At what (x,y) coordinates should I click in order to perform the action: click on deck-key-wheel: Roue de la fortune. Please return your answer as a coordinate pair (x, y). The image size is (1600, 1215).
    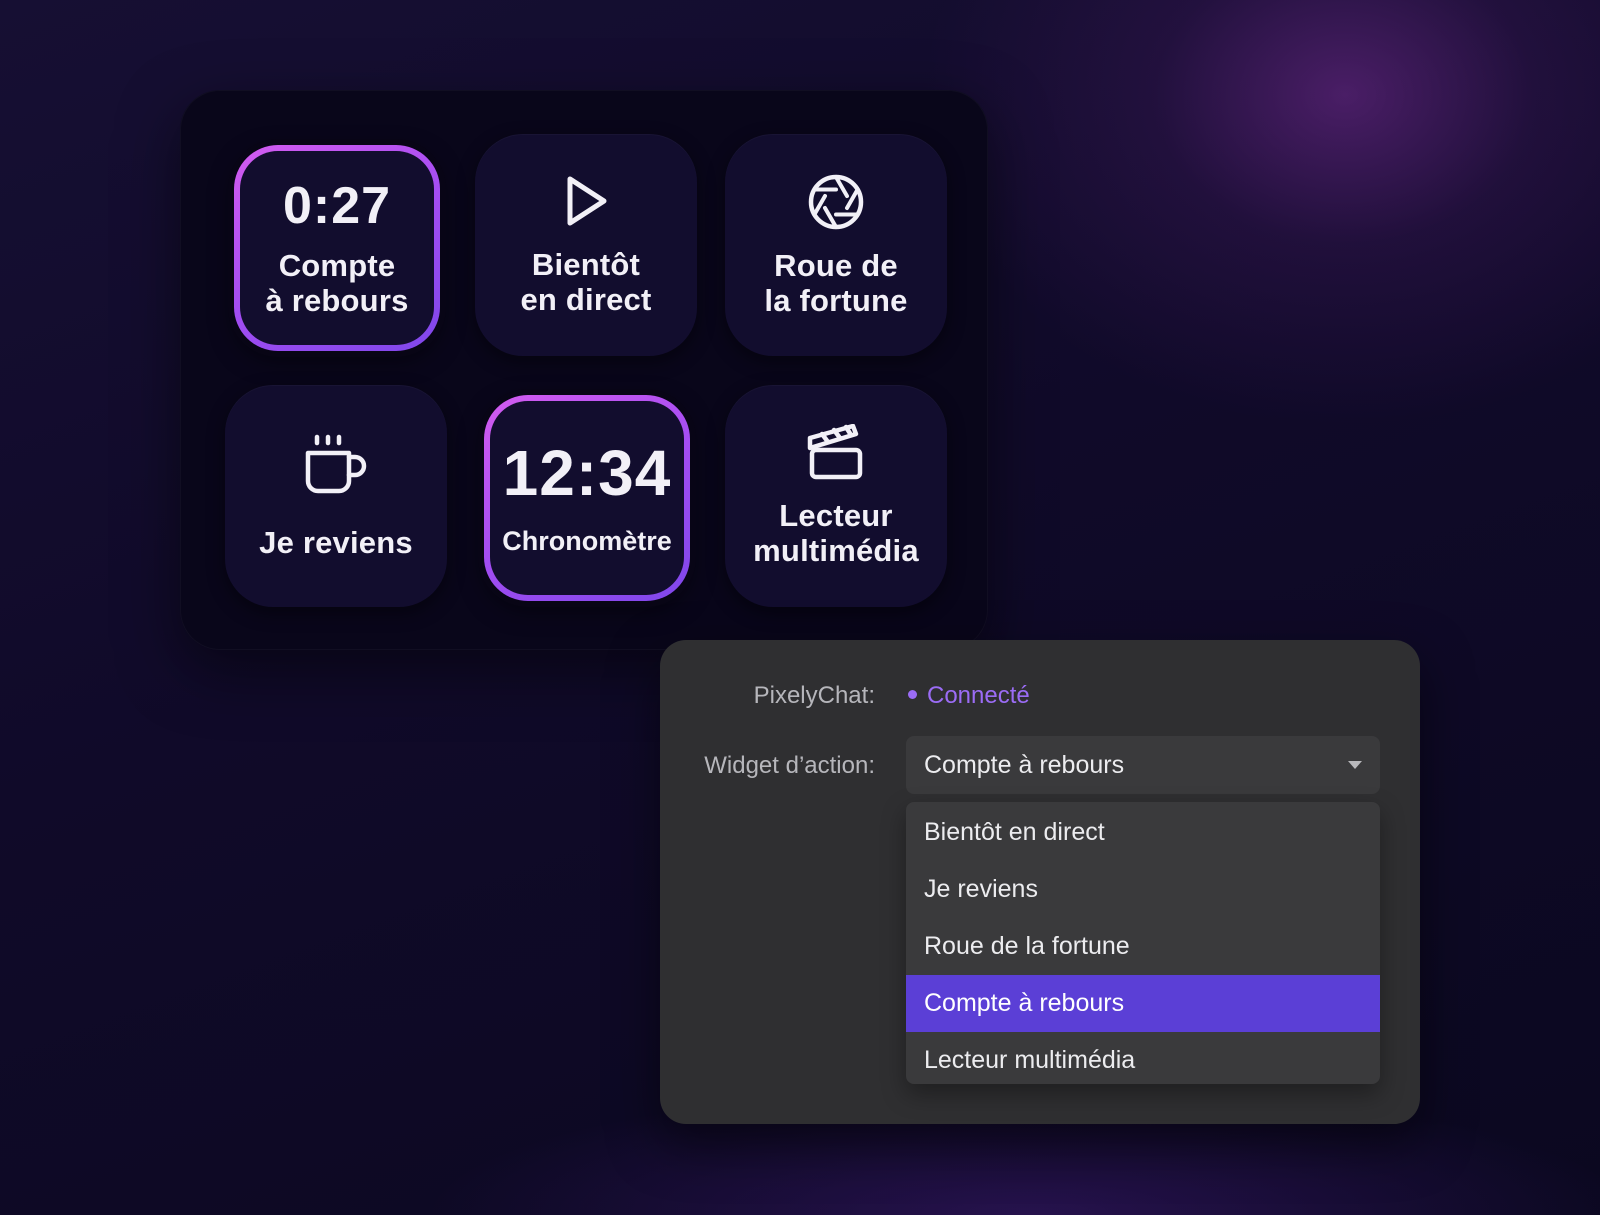
    Looking at the image, I should click on (836, 245).